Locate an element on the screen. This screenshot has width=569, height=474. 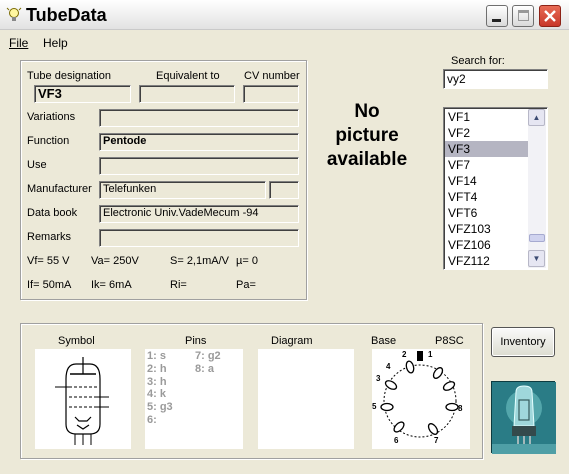
tube-list-item: VFT6 is located at coordinates (486, 213).